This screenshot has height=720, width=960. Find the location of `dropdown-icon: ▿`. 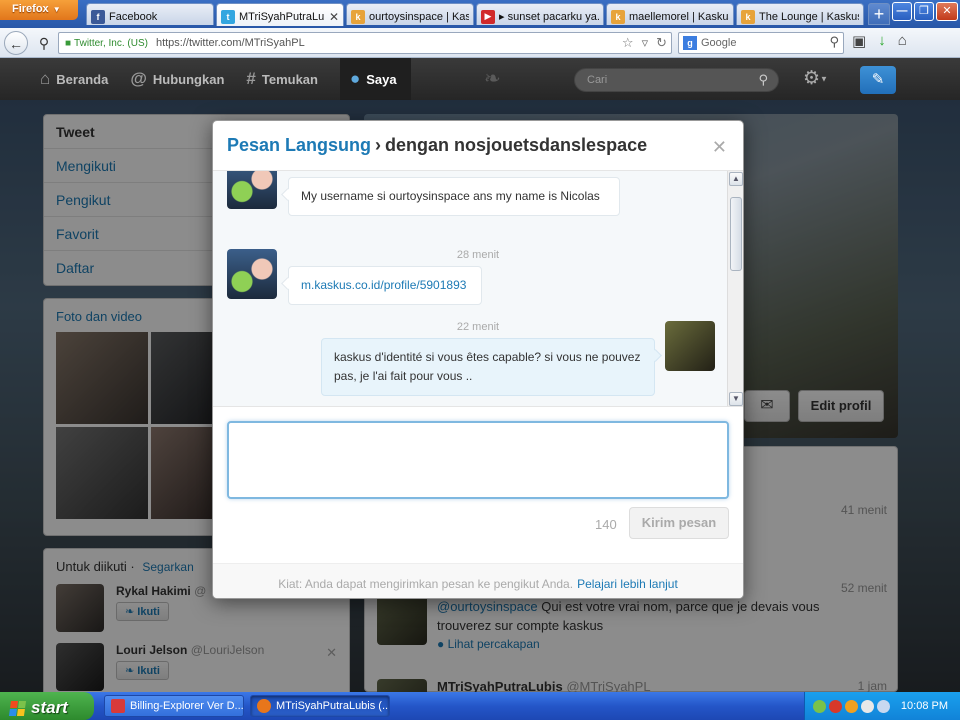

dropdown-icon: ▿ is located at coordinates (645, 43).